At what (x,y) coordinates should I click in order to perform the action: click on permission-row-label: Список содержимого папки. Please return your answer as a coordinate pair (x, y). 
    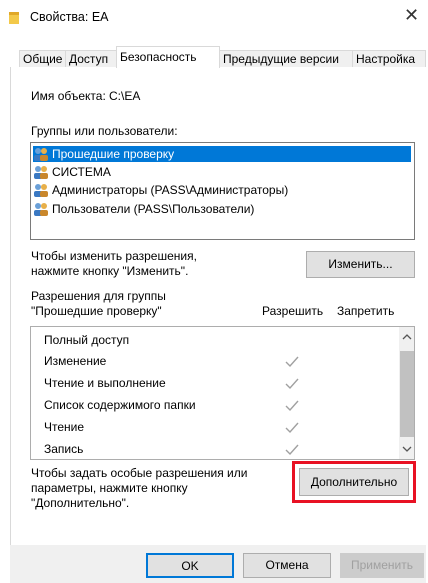
    Looking at the image, I should click on (120, 405).